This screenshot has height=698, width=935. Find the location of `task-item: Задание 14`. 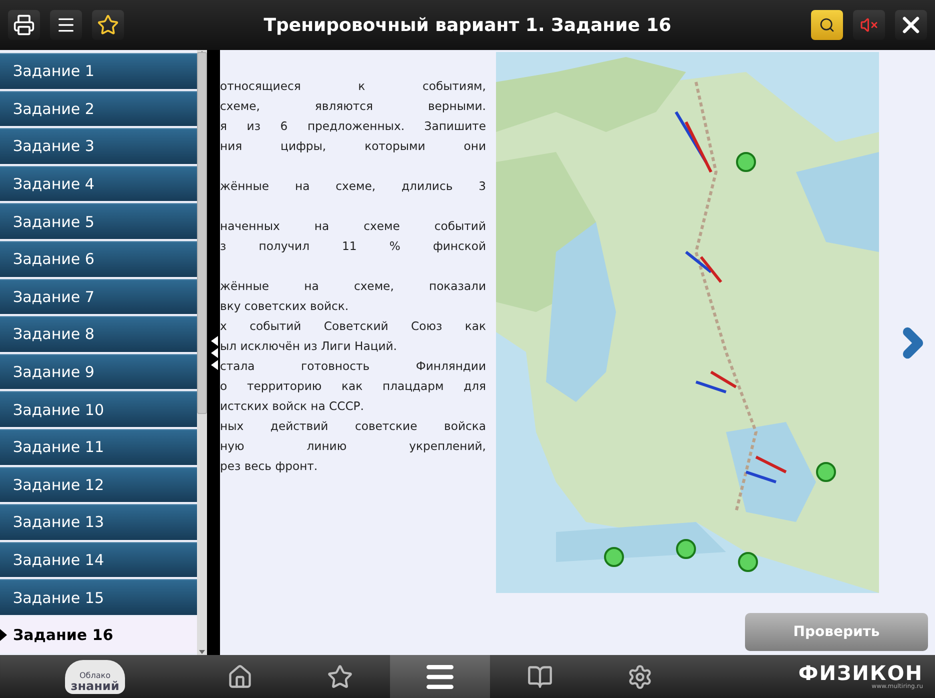

task-item: Задание 14 is located at coordinates (99, 560).